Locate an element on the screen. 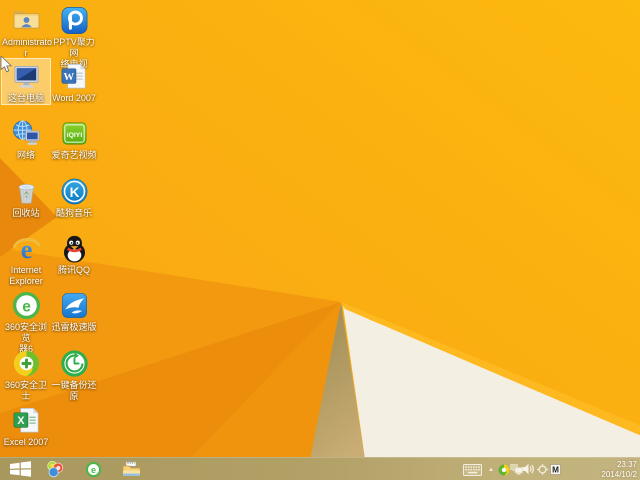  windows-logo-icon is located at coordinates (20, 469).